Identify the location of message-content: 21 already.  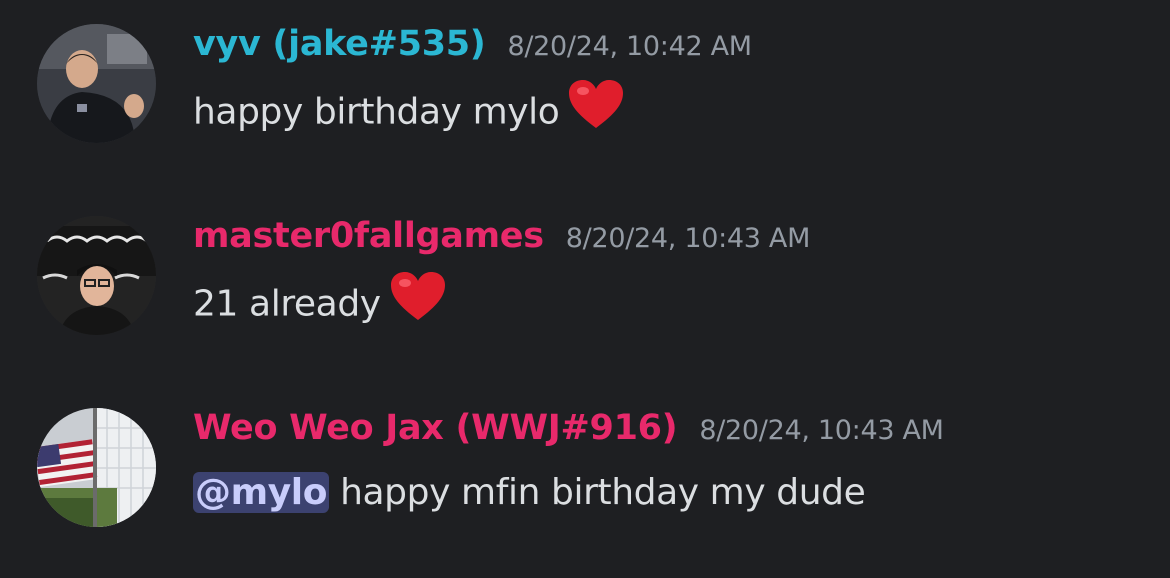
(319, 303).